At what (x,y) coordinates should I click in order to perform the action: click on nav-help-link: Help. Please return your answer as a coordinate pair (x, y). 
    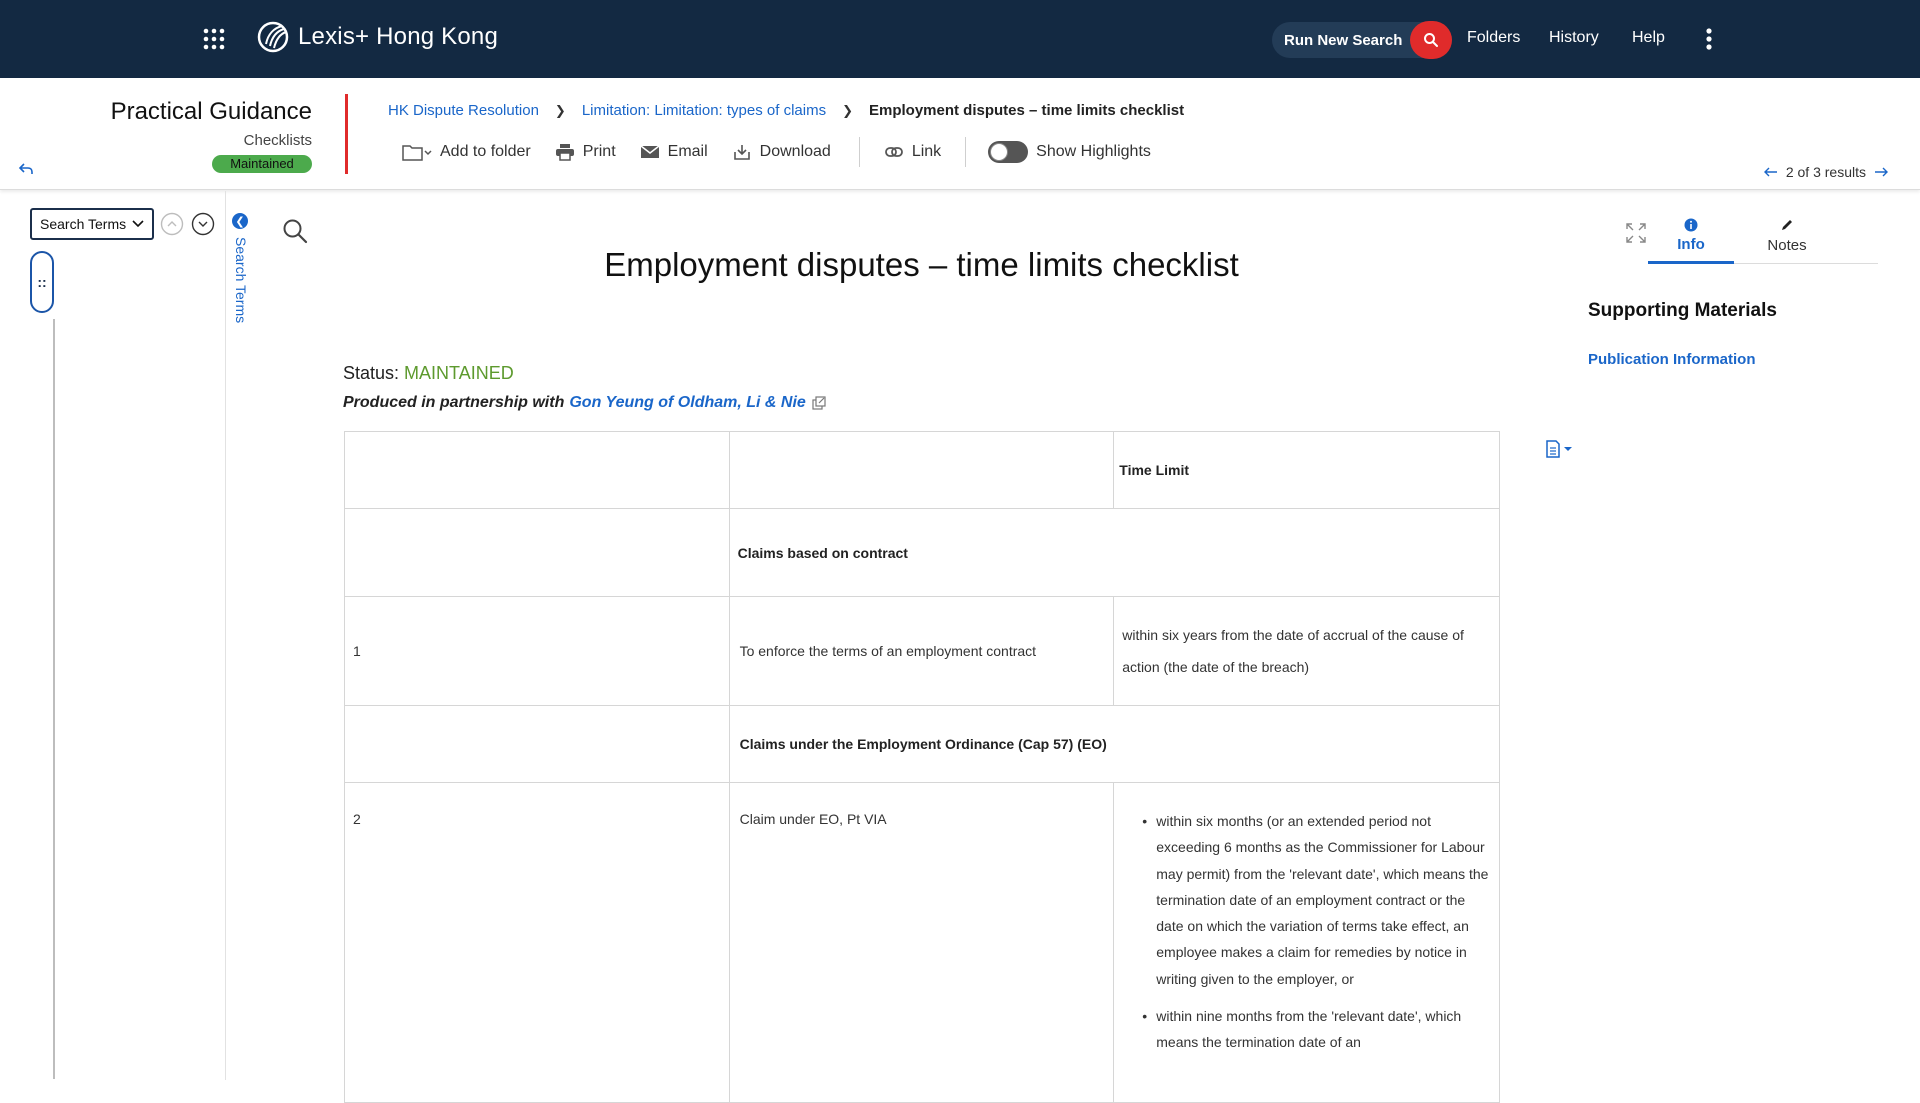
    Looking at the image, I should click on (1648, 38).